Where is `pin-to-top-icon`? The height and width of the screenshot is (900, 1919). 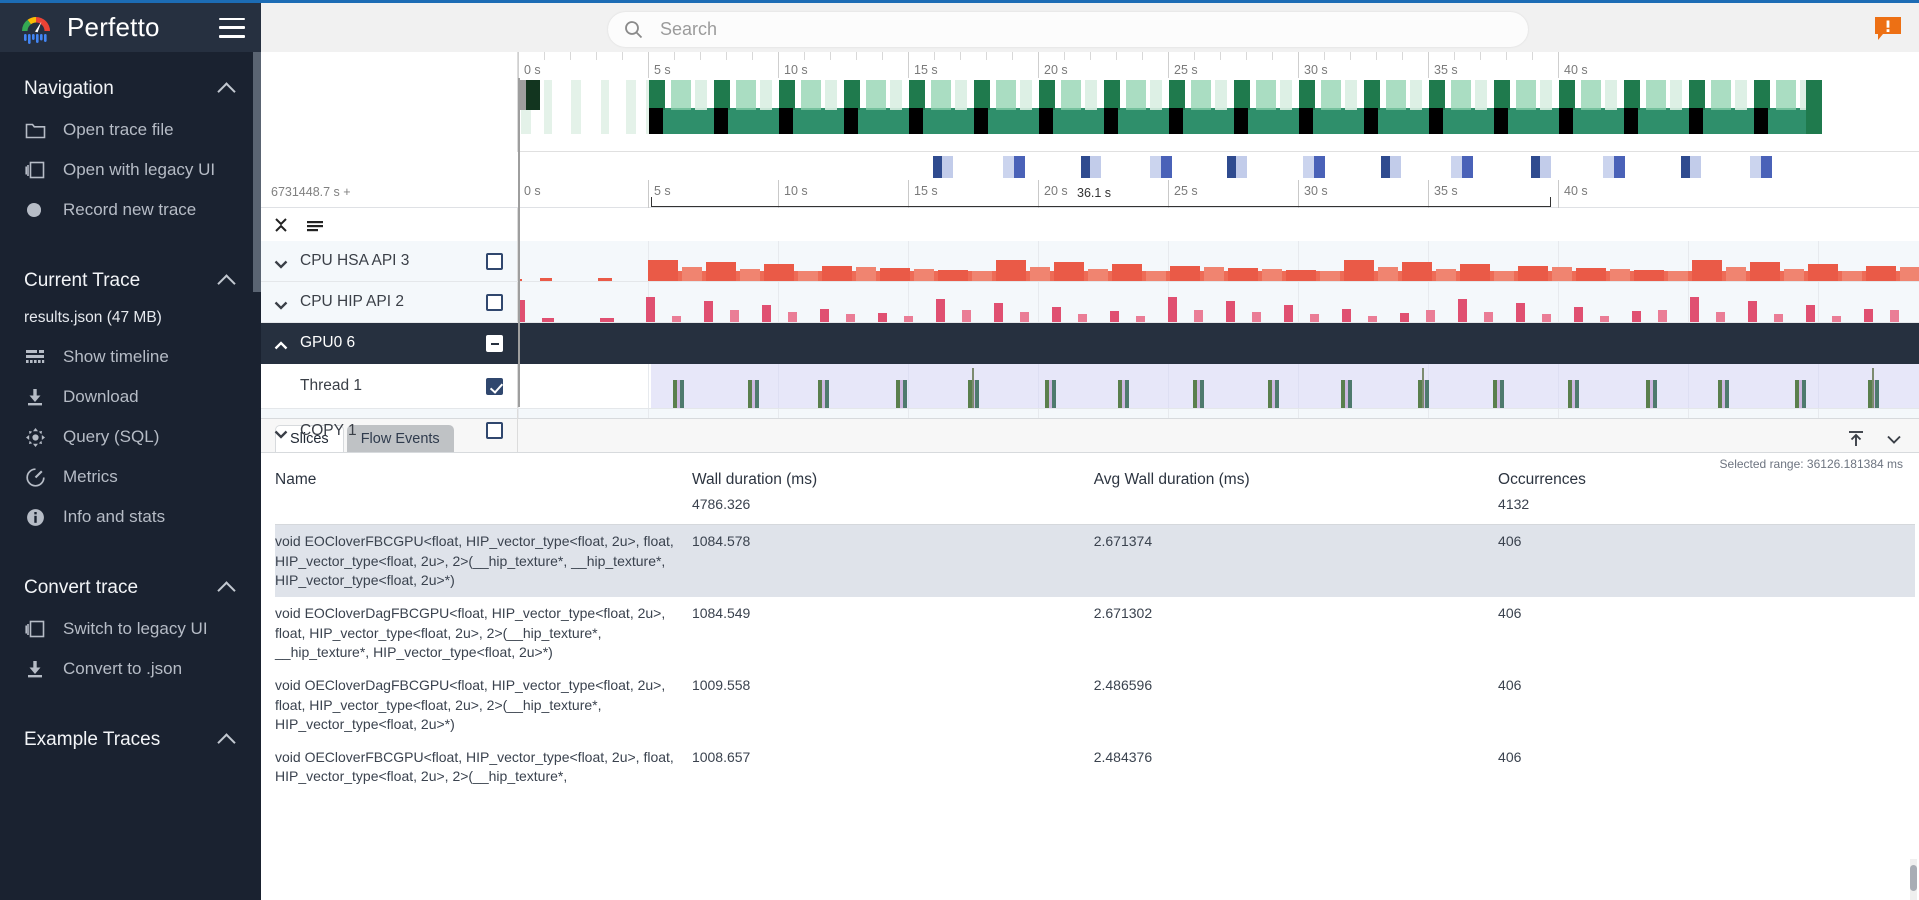
pin-to-top-icon is located at coordinates (1856, 439).